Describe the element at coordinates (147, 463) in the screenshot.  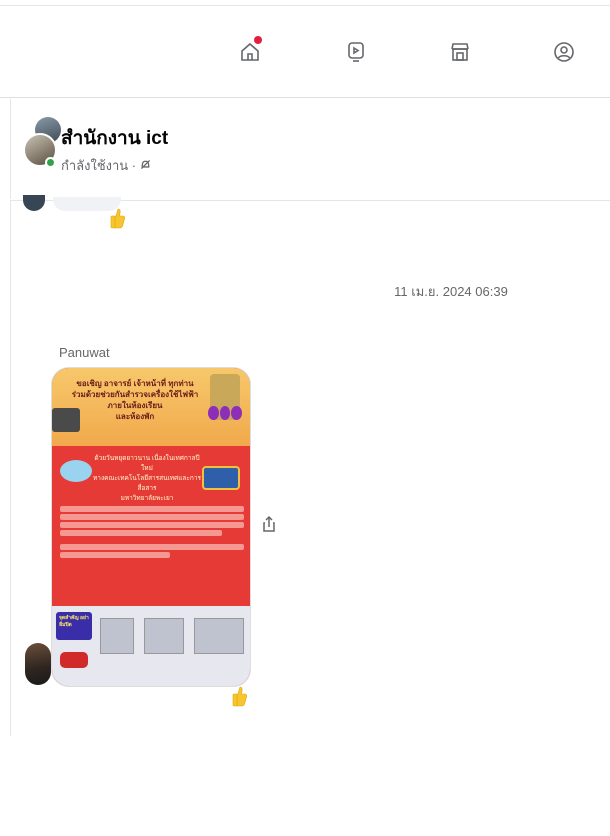
I see `poster-subtitle-line: ด้วยวันหยุดยาวนาน เนื่องในเทศกาลปีใหม่` at that location.